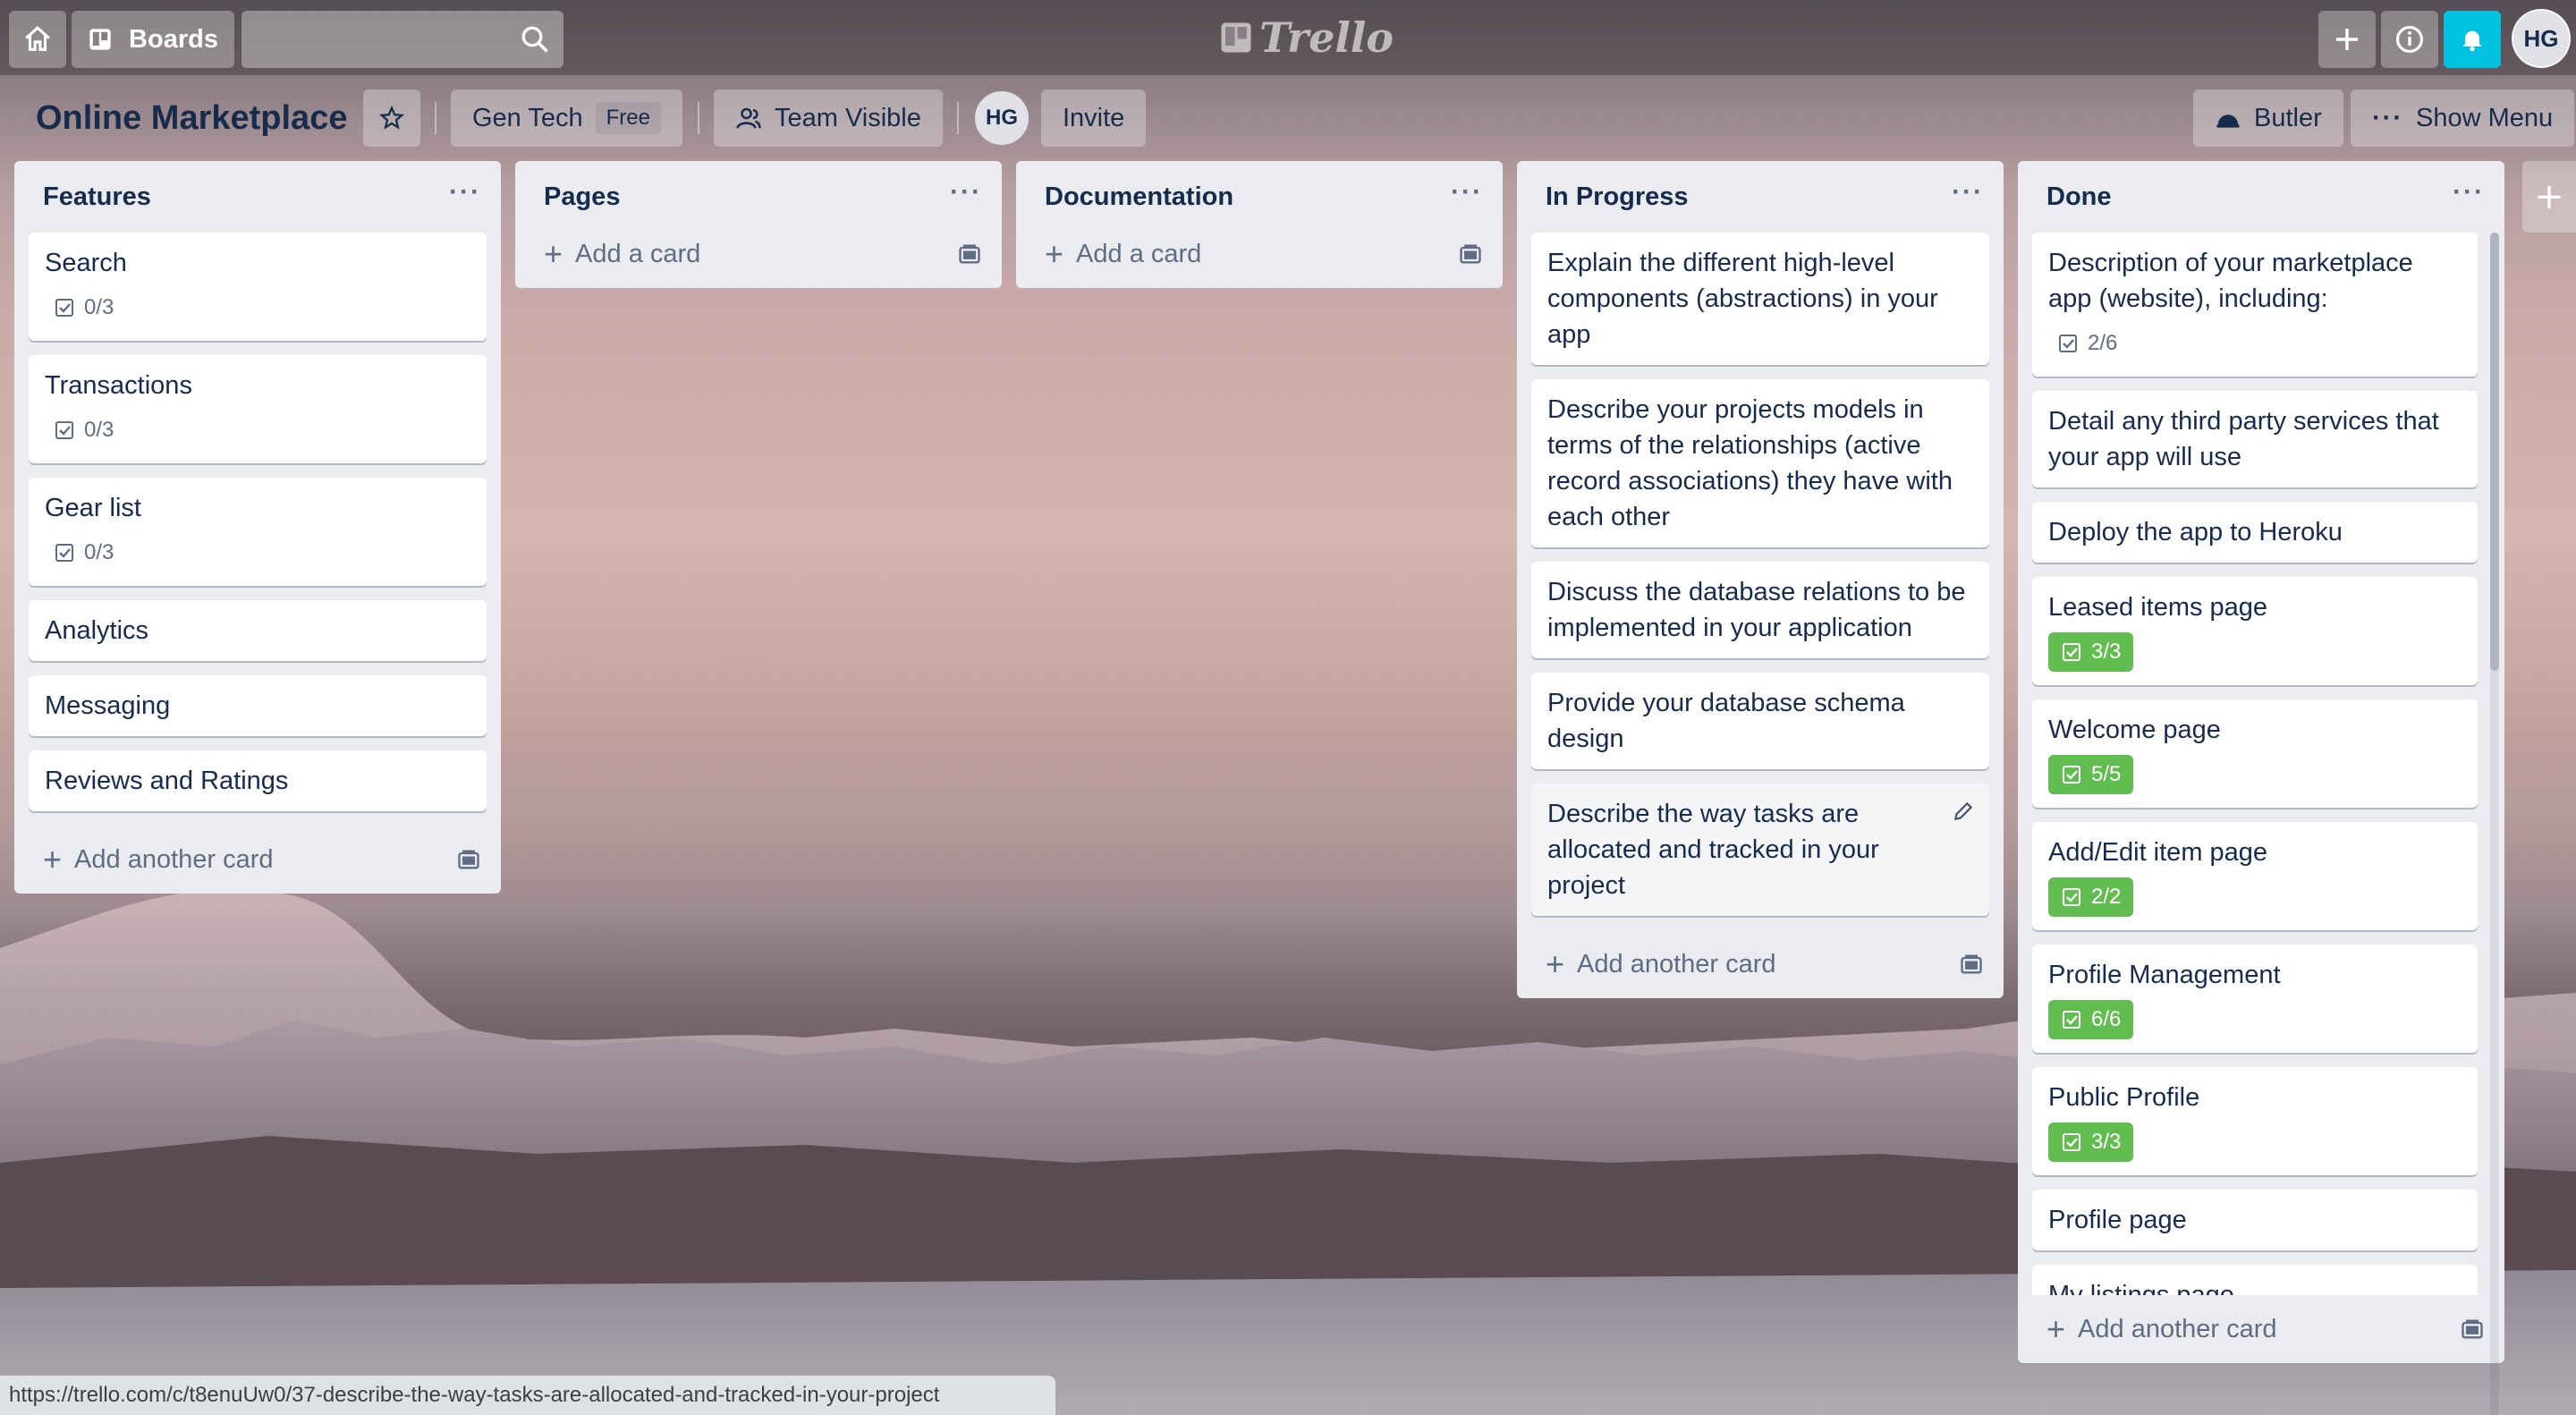 This screenshot has width=2576, height=1415. Describe the element at coordinates (2085, 344) in the screenshot. I see `checklist-badge: 2/6` at that location.